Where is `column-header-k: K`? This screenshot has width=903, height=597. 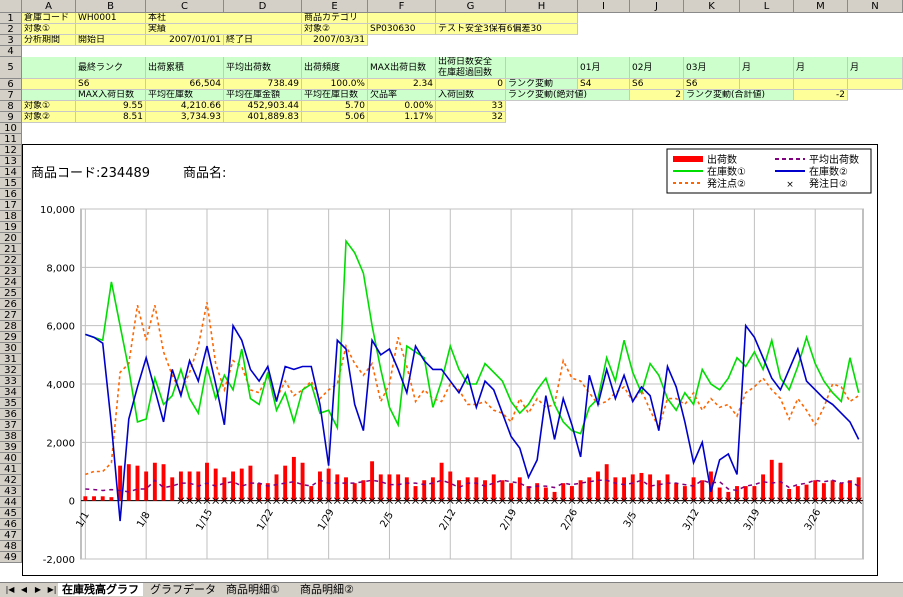 column-header-k: K is located at coordinates (712, 6).